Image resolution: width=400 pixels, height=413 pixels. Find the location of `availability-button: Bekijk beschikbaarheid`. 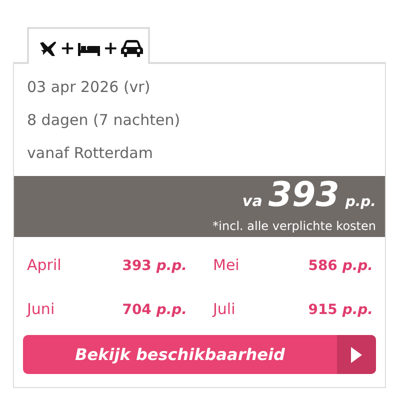

availability-button: Bekijk beschikbaarheid is located at coordinates (199, 354).